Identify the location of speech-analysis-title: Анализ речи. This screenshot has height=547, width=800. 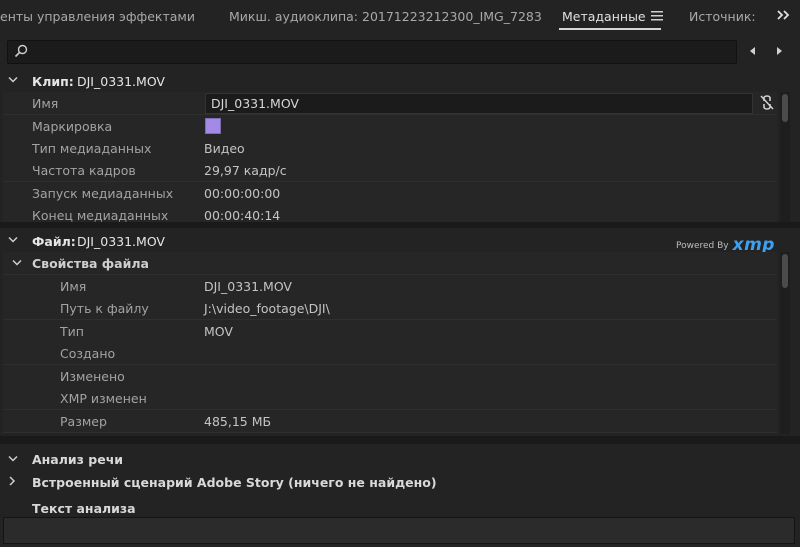
(78, 459).